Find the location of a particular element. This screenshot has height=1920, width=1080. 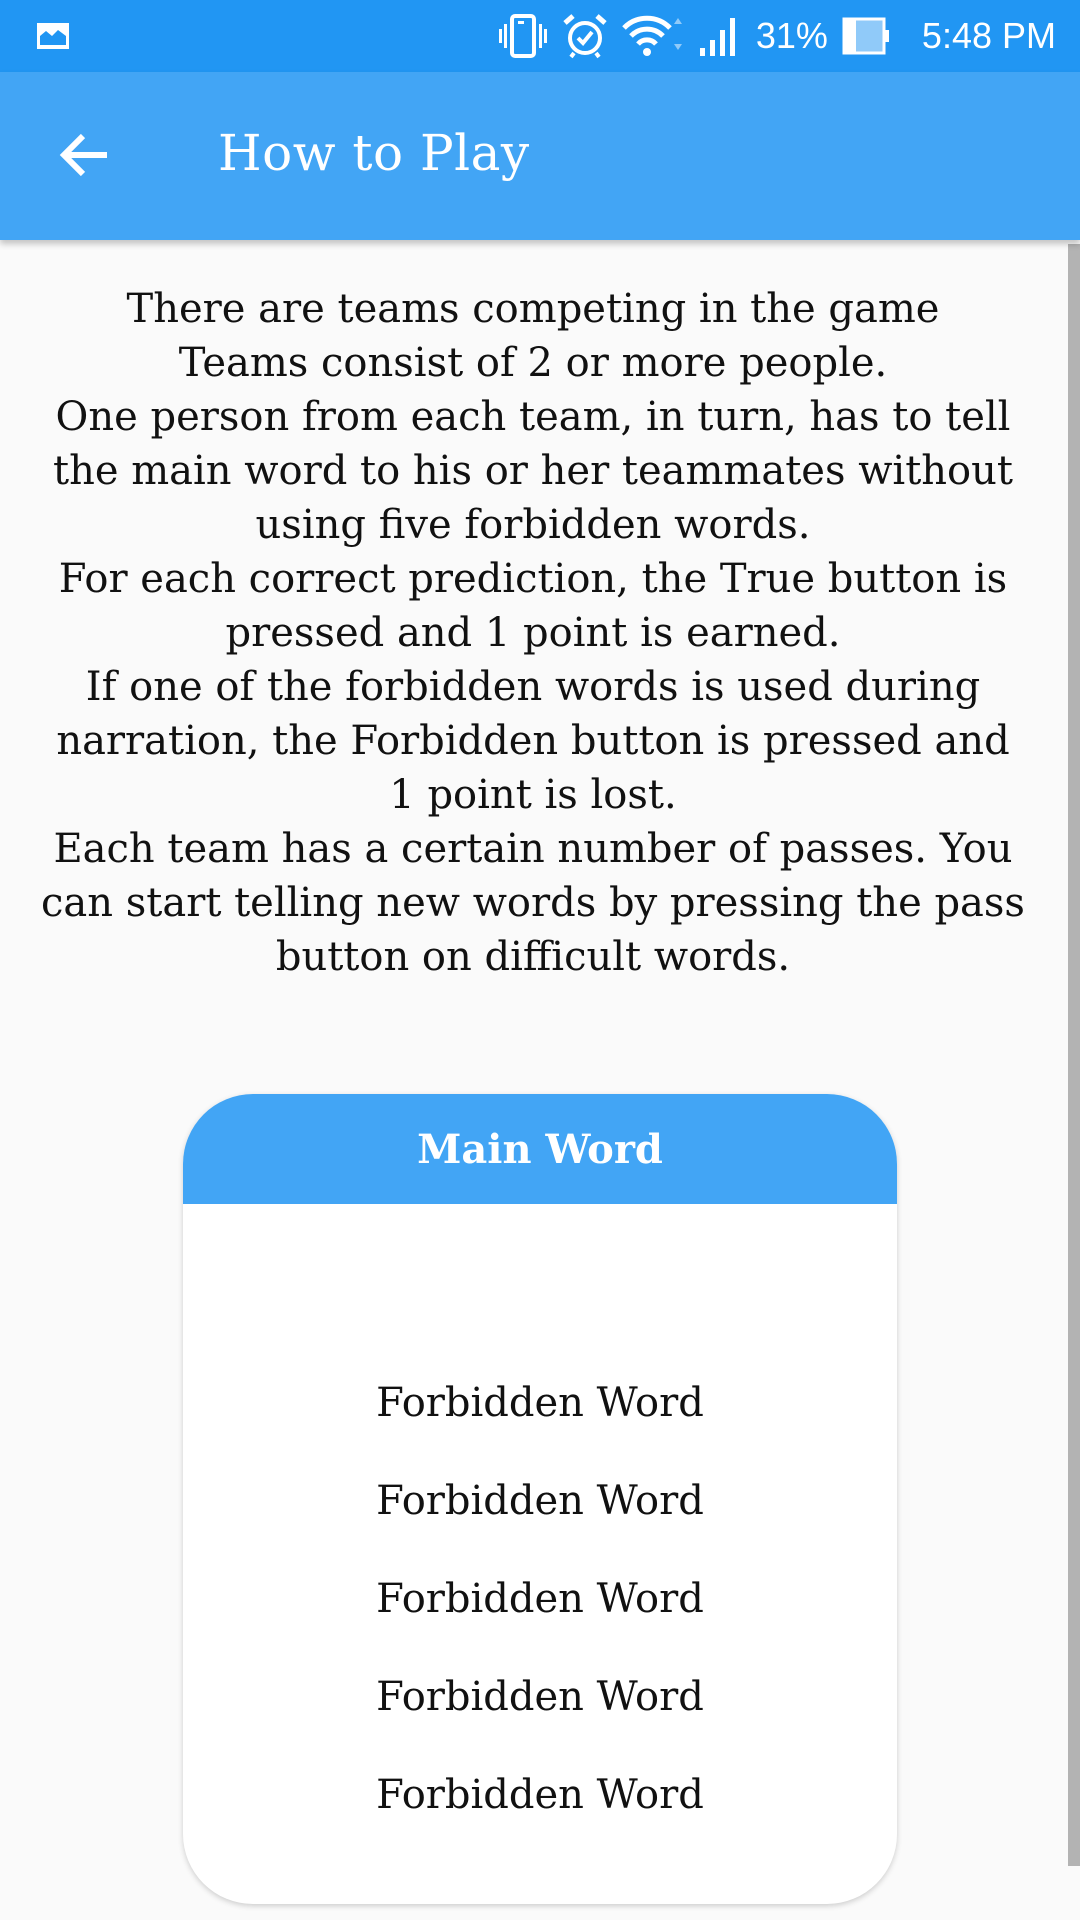

arrow-left-icon is located at coordinates (85, 157).